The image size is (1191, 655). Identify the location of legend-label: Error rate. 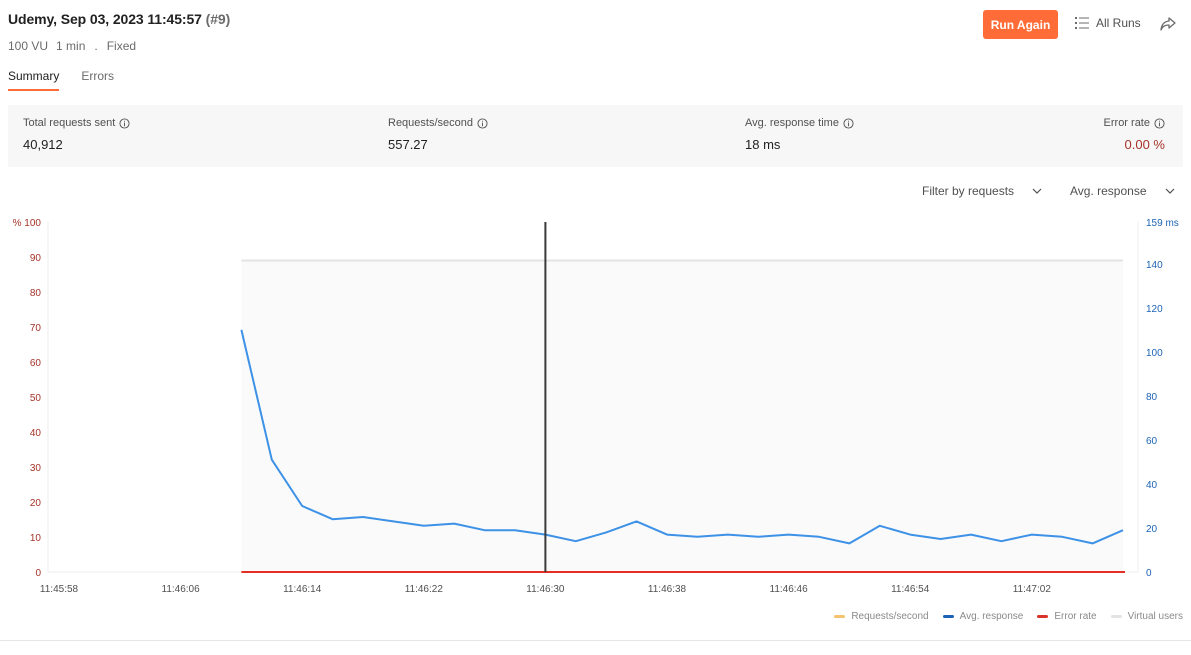
(1075, 616).